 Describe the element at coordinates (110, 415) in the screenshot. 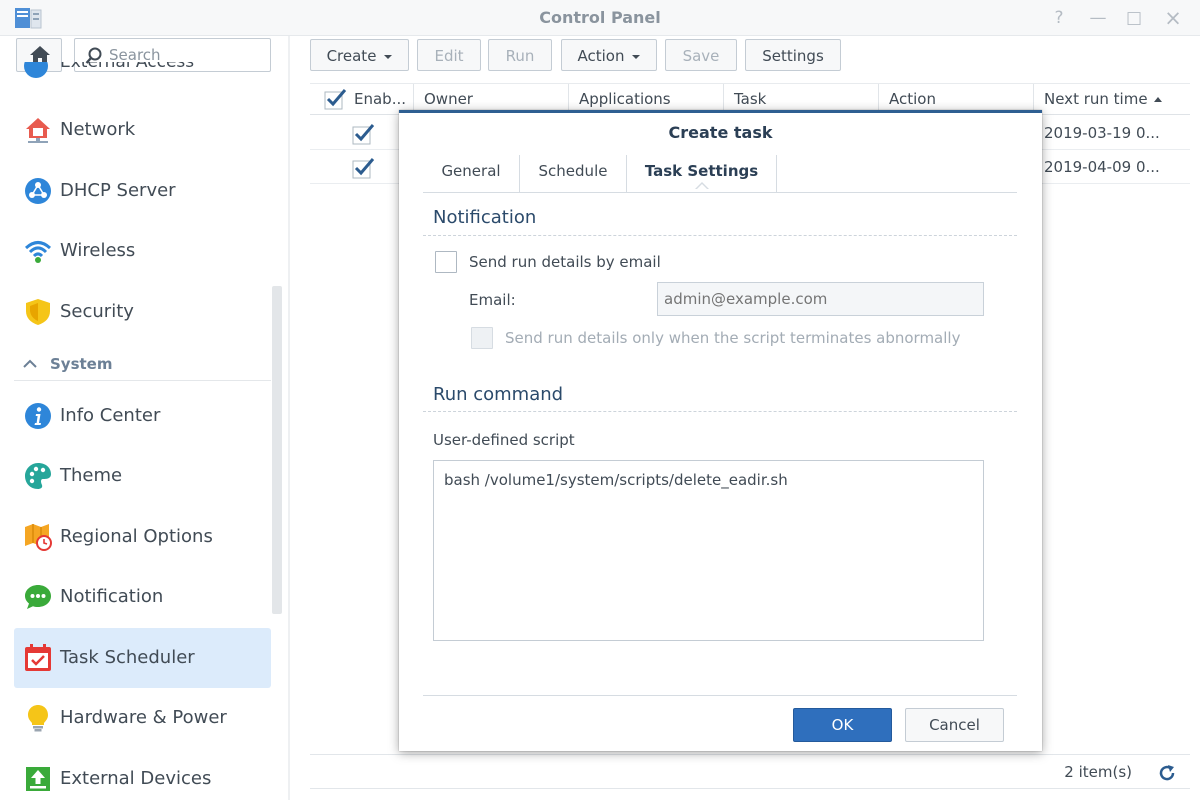

I see `sidebar-item-label: Info Center` at that location.